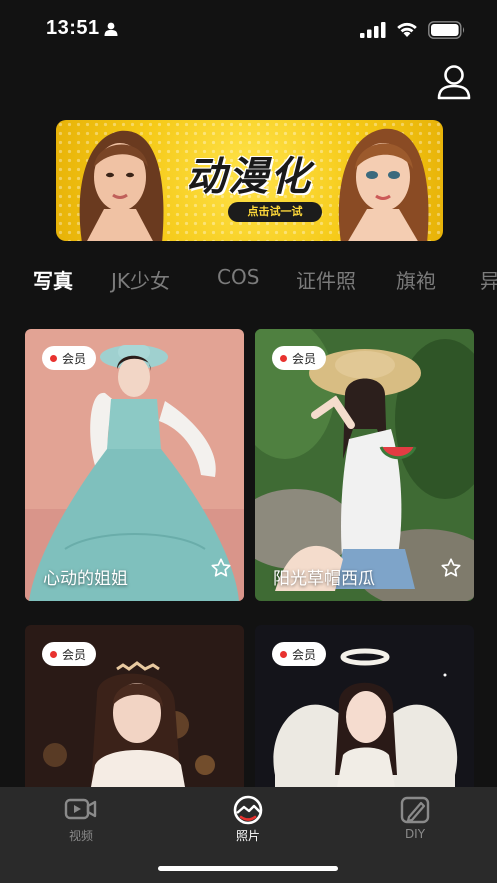  What do you see at coordinates (275, 212) in the screenshot?
I see `banner-try-button: 点击试一试` at bounding box center [275, 212].